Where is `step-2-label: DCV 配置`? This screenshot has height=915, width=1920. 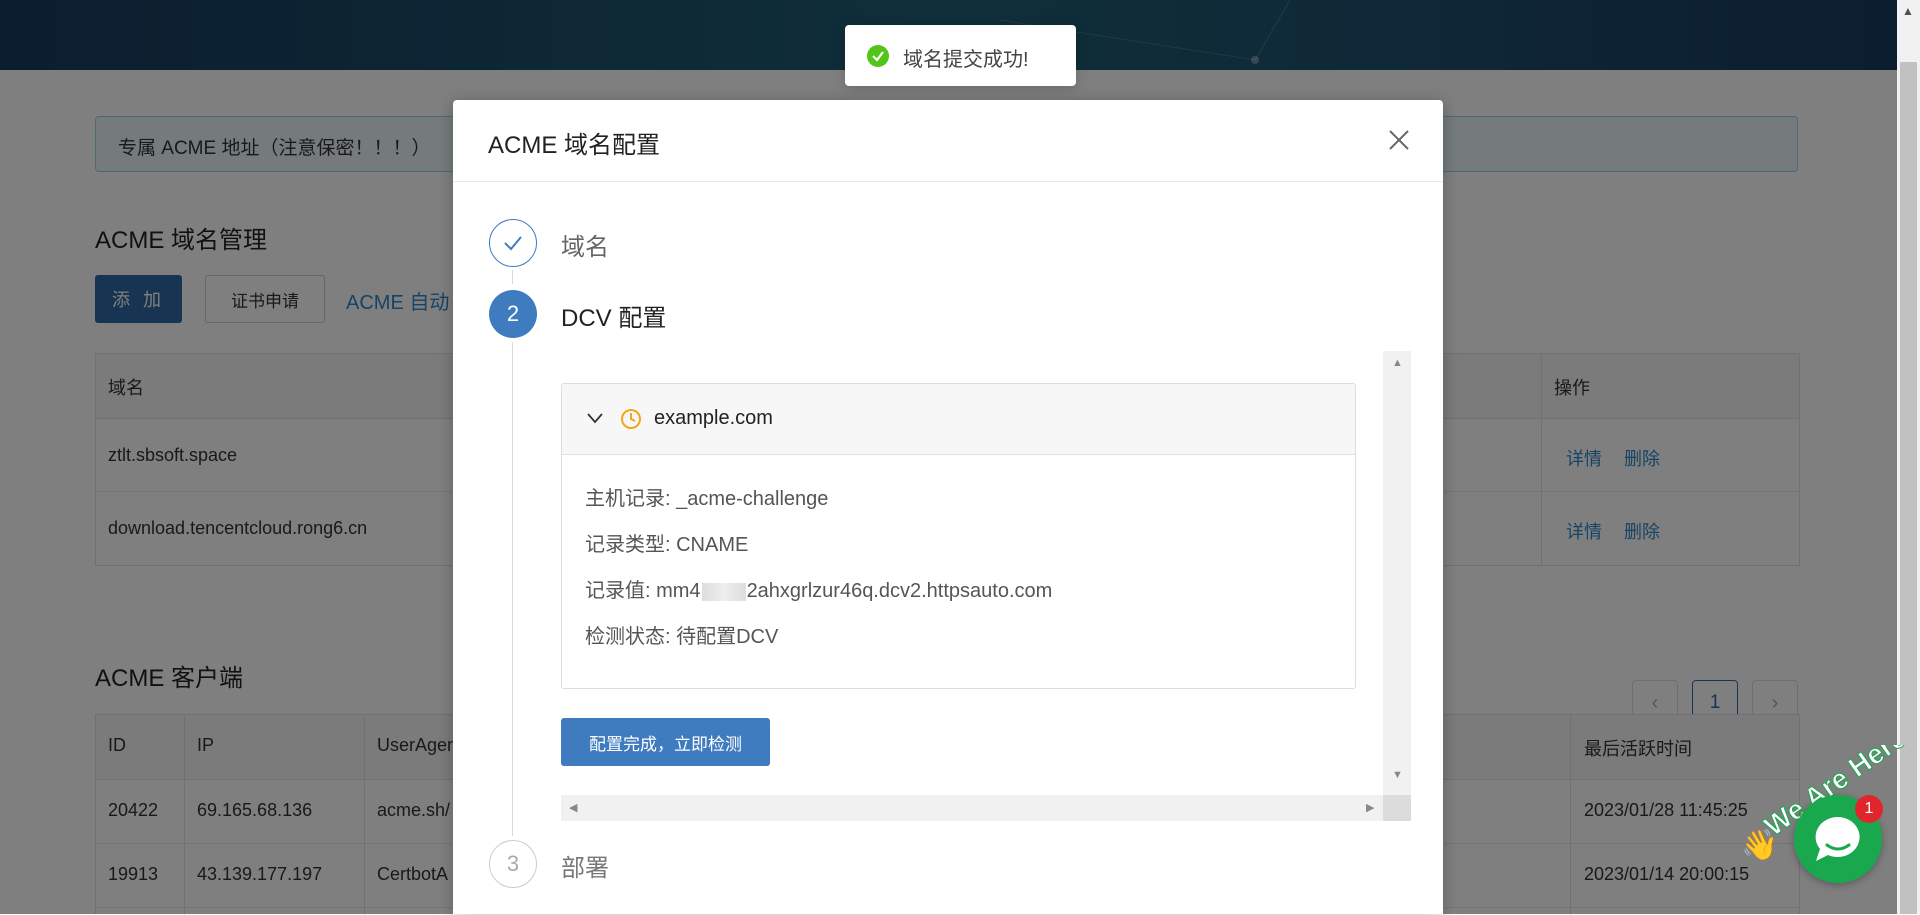
step-2-label: DCV 配置 is located at coordinates (614, 318).